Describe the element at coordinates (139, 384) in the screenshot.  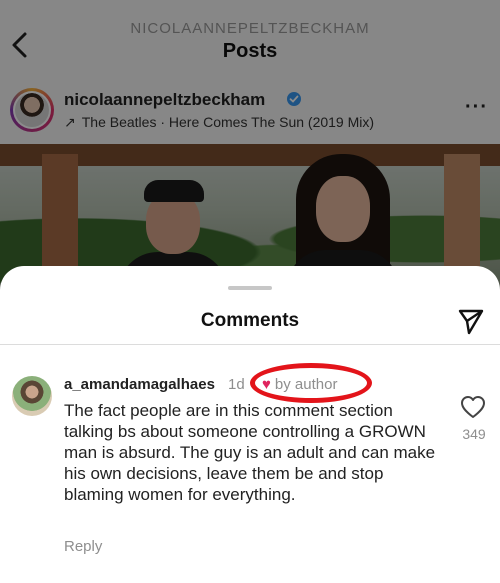
I see `comment-username: a_amandamagalhaes` at that location.